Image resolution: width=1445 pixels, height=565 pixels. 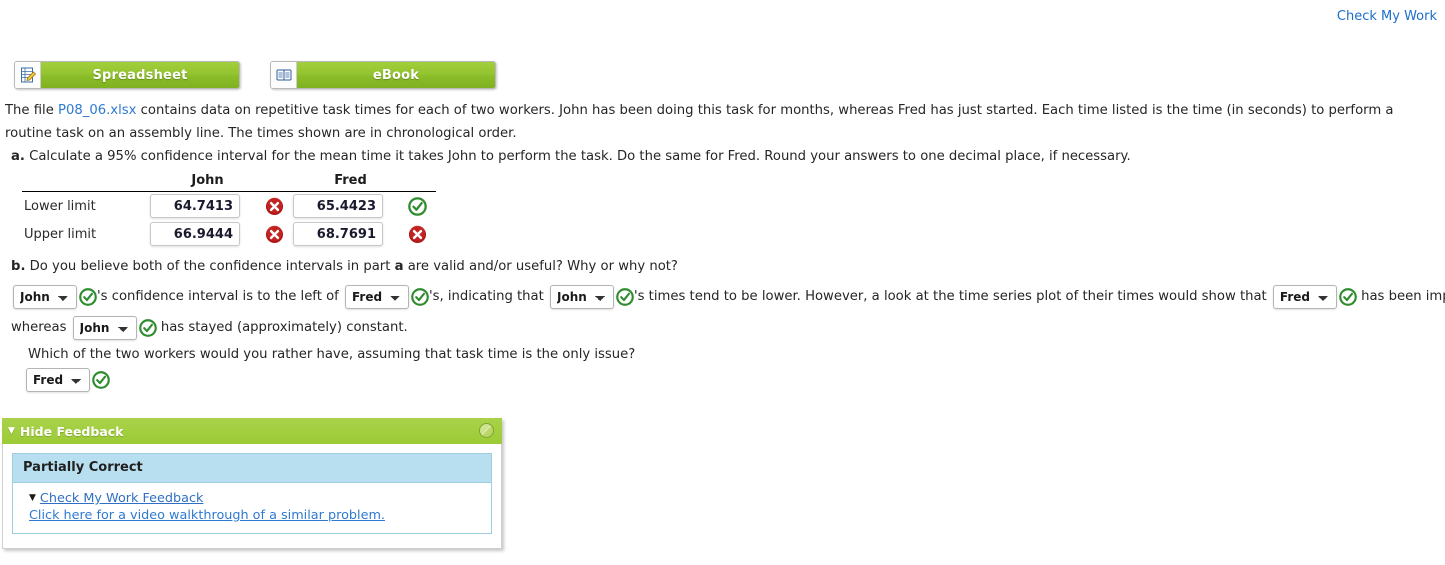 What do you see at coordinates (350, 182) in the screenshot?
I see `column-header-fred: Fred` at bounding box center [350, 182].